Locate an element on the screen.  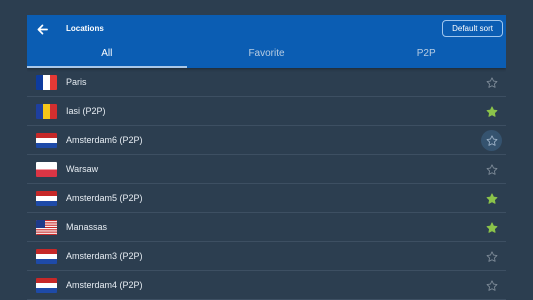
back-button is located at coordinates (42, 29).